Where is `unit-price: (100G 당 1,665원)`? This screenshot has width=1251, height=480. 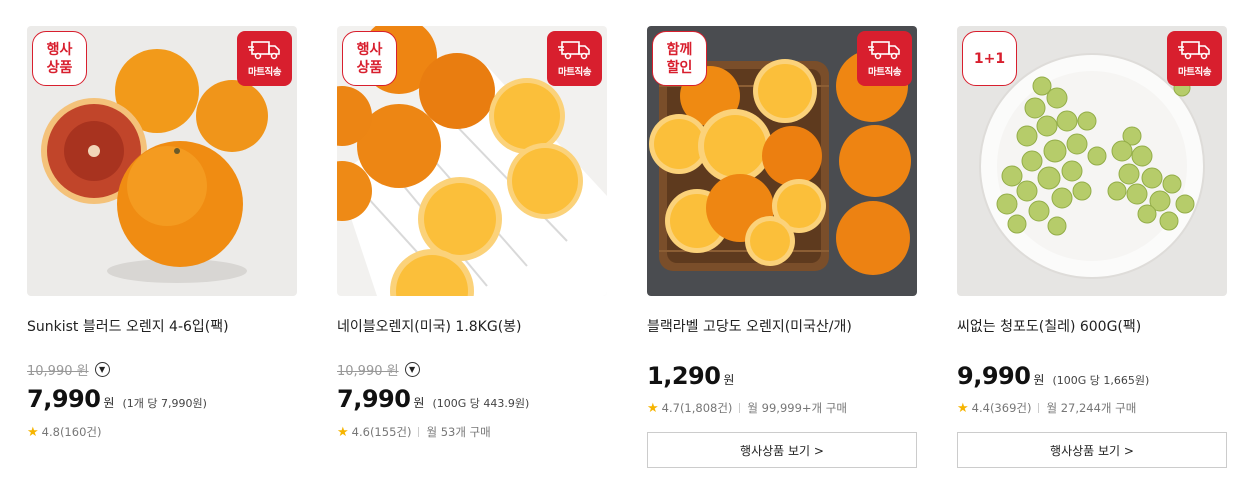 unit-price: (100G 당 1,665원) is located at coordinates (1101, 380).